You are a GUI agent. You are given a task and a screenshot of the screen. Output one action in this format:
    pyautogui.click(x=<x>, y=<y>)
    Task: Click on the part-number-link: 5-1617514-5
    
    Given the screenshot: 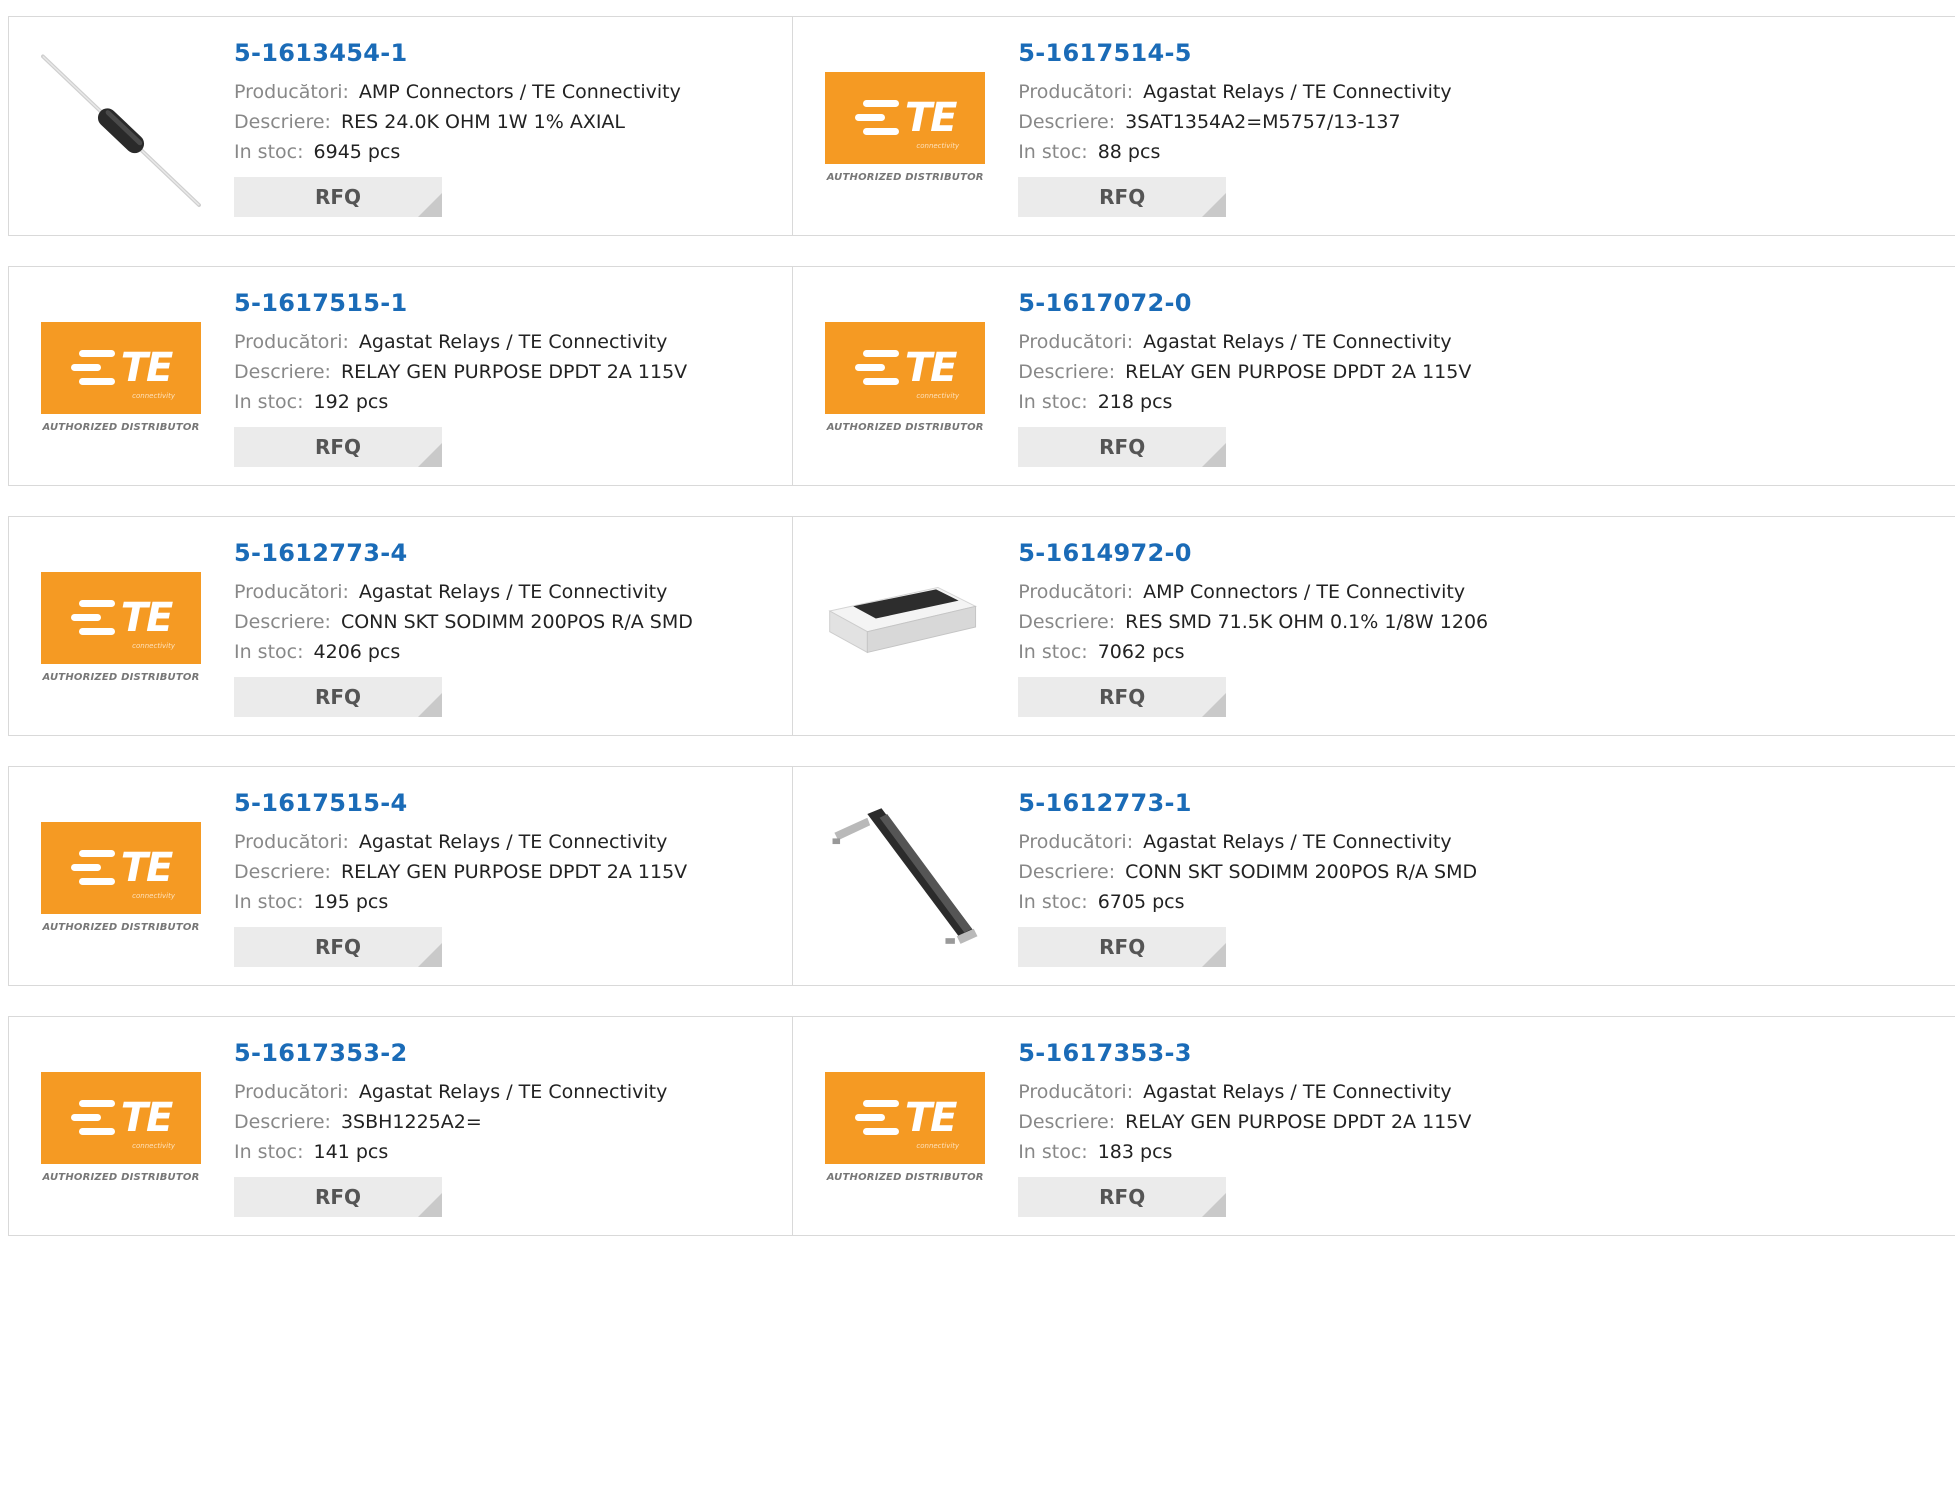 What is the action you would take?
    pyautogui.click(x=1234, y=53)
    